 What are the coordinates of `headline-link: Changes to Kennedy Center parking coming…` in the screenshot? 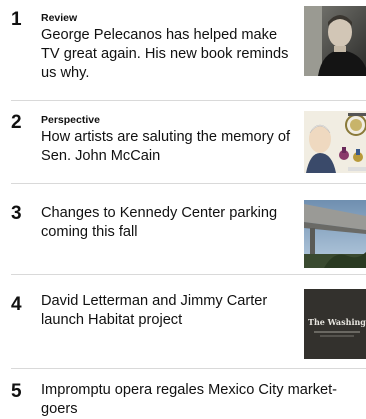 It's located at (169, 223).